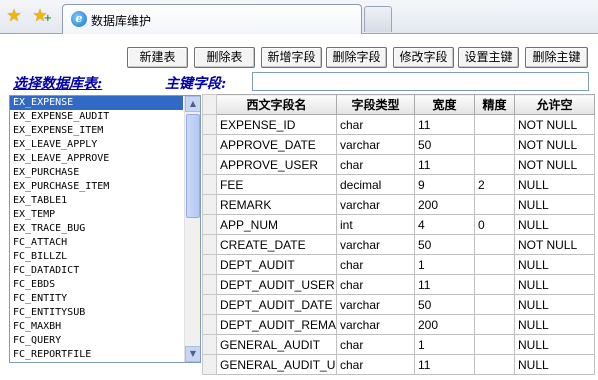  What do you see at coordinates (105, 355) in the screenshot?
I see `table-list-item: FC_REPORTFILE` at bounding box center [105, 355].